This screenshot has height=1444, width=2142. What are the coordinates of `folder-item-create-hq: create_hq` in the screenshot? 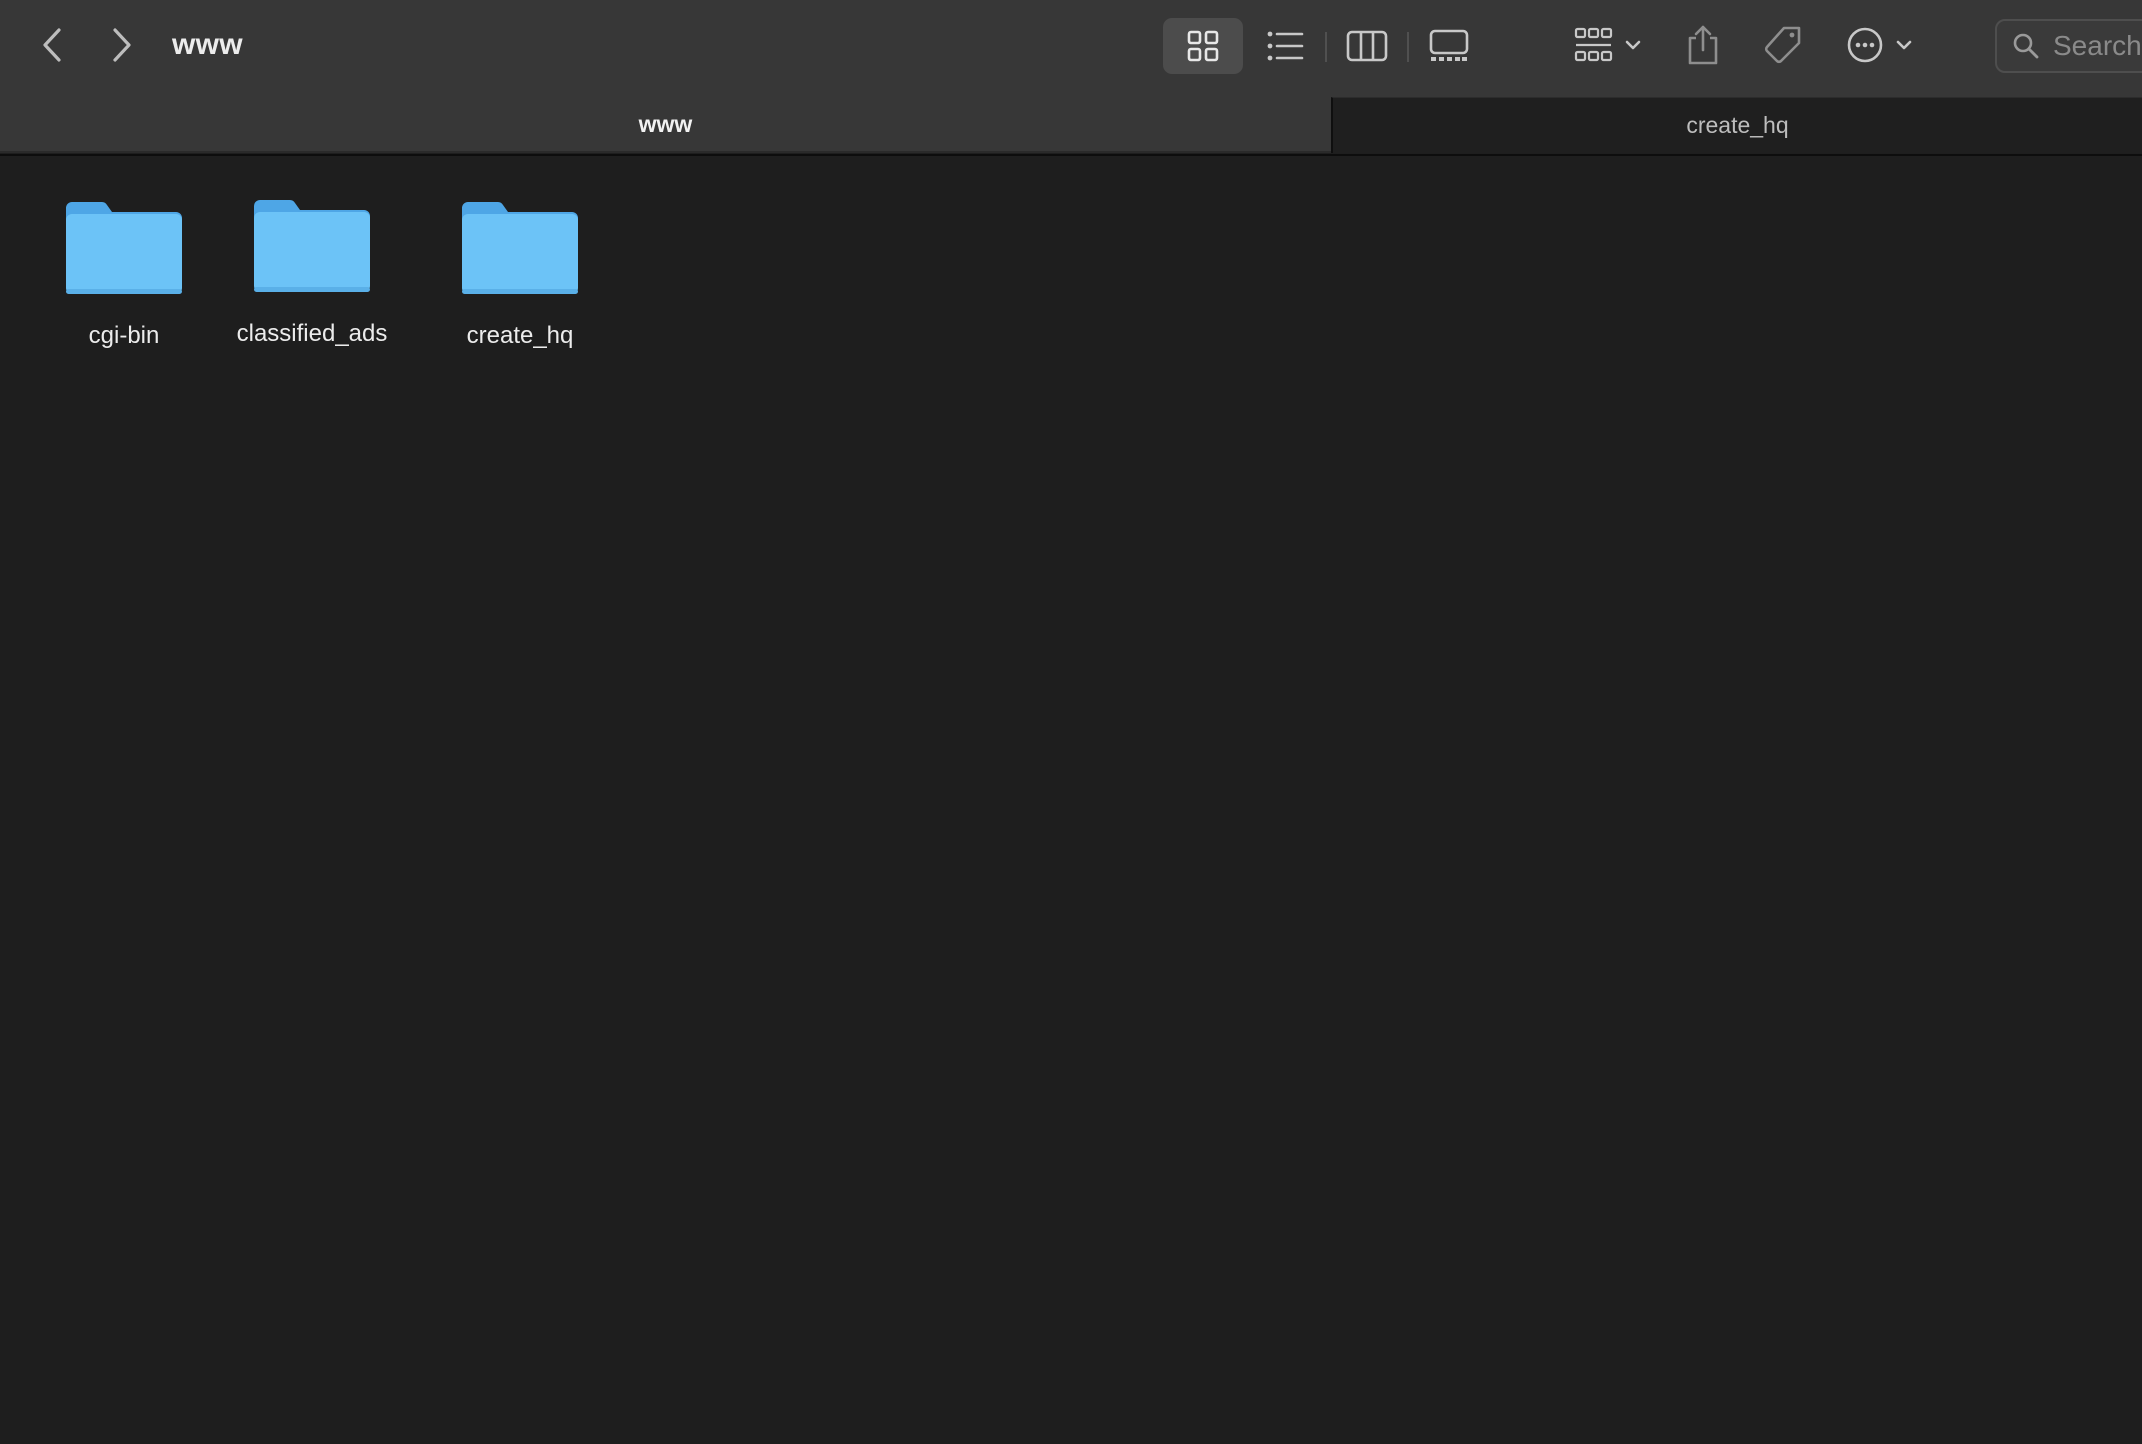 It's located at (520, 273).